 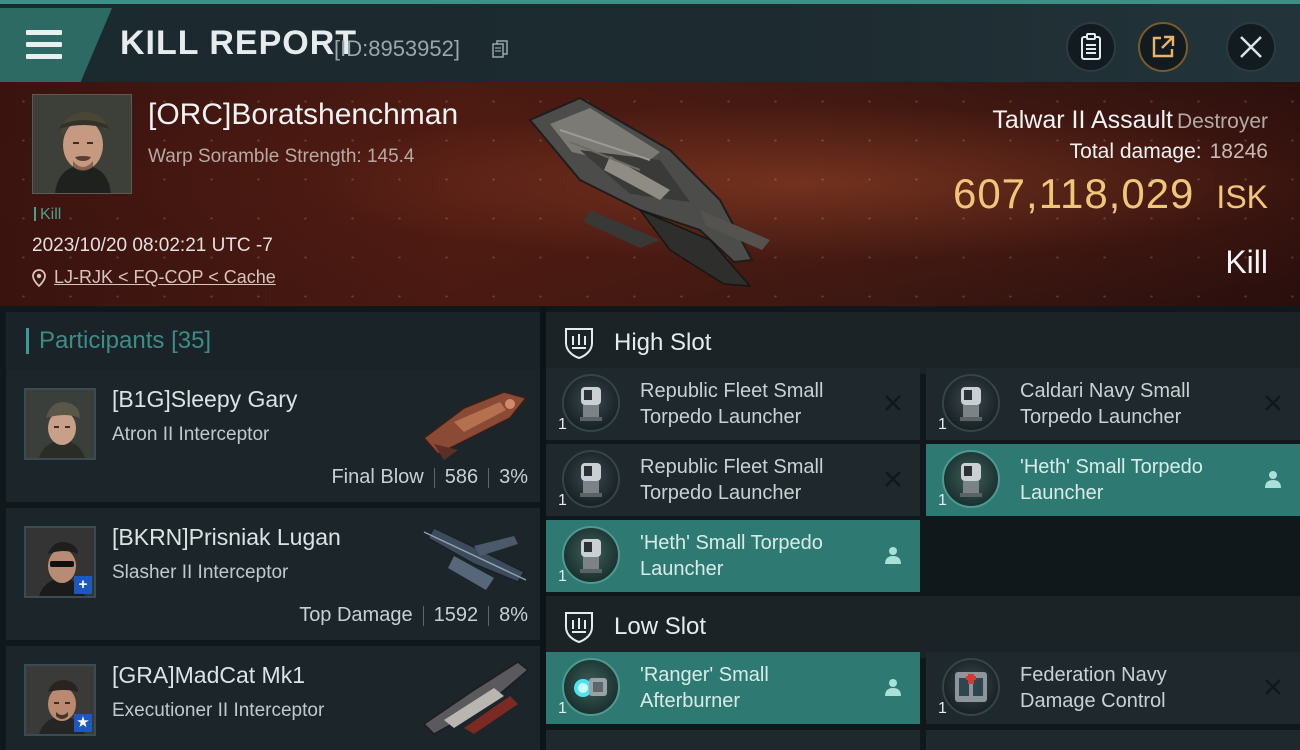 What do you see at coordinates (704, 688) in the screenshot?
I see `module-name: 'Ranger' Small Afterburner` at bounding box center [704, 688].